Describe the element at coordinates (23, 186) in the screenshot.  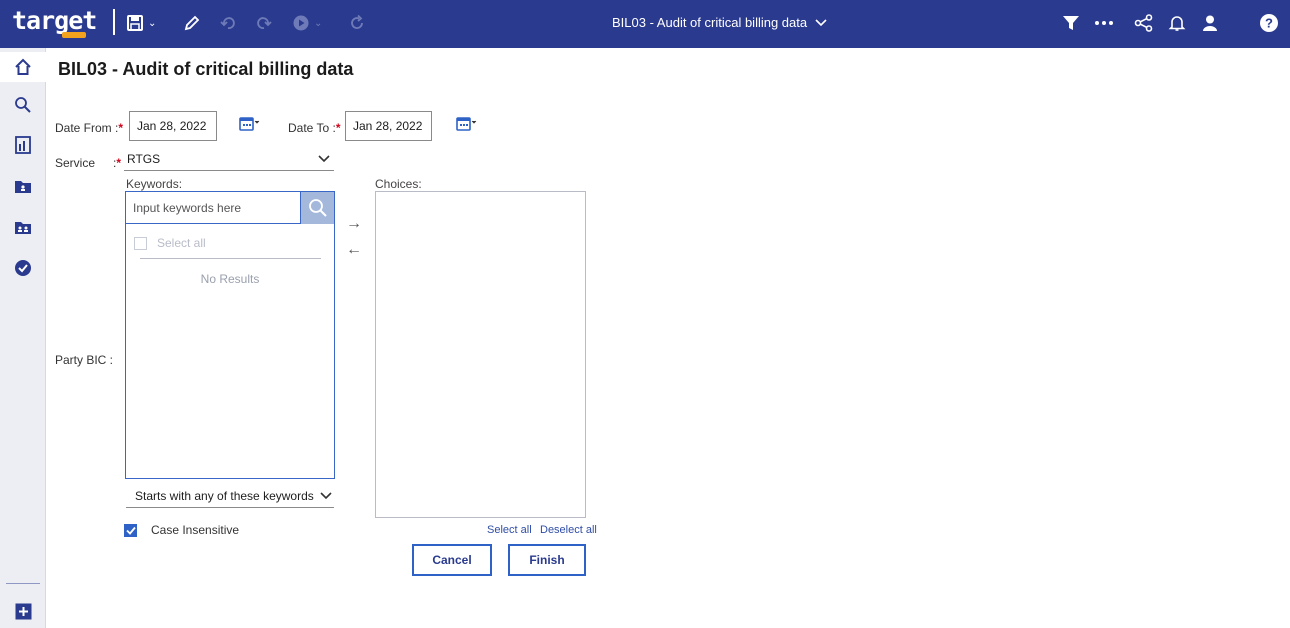
I see `my-content-folder-icon` at that location.